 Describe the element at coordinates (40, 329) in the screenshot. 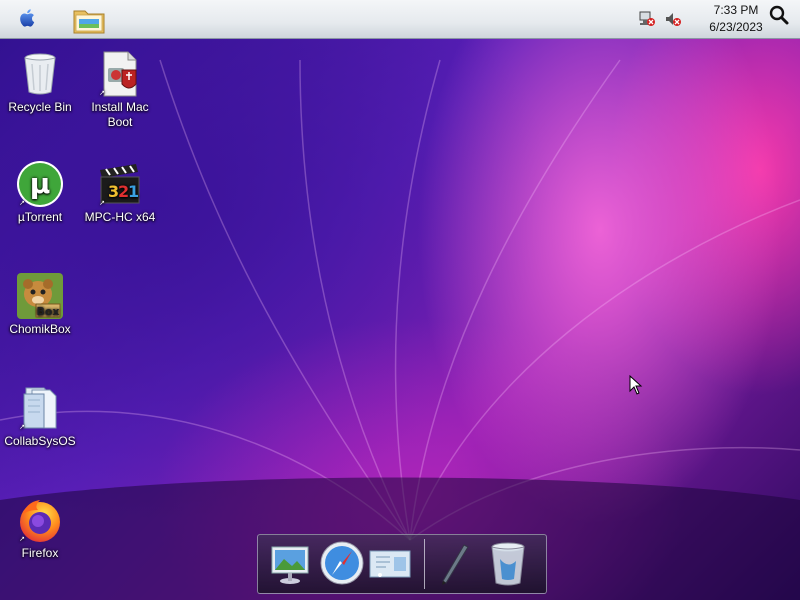

I see `desktop-icon-label: ChomikBox` at that location.